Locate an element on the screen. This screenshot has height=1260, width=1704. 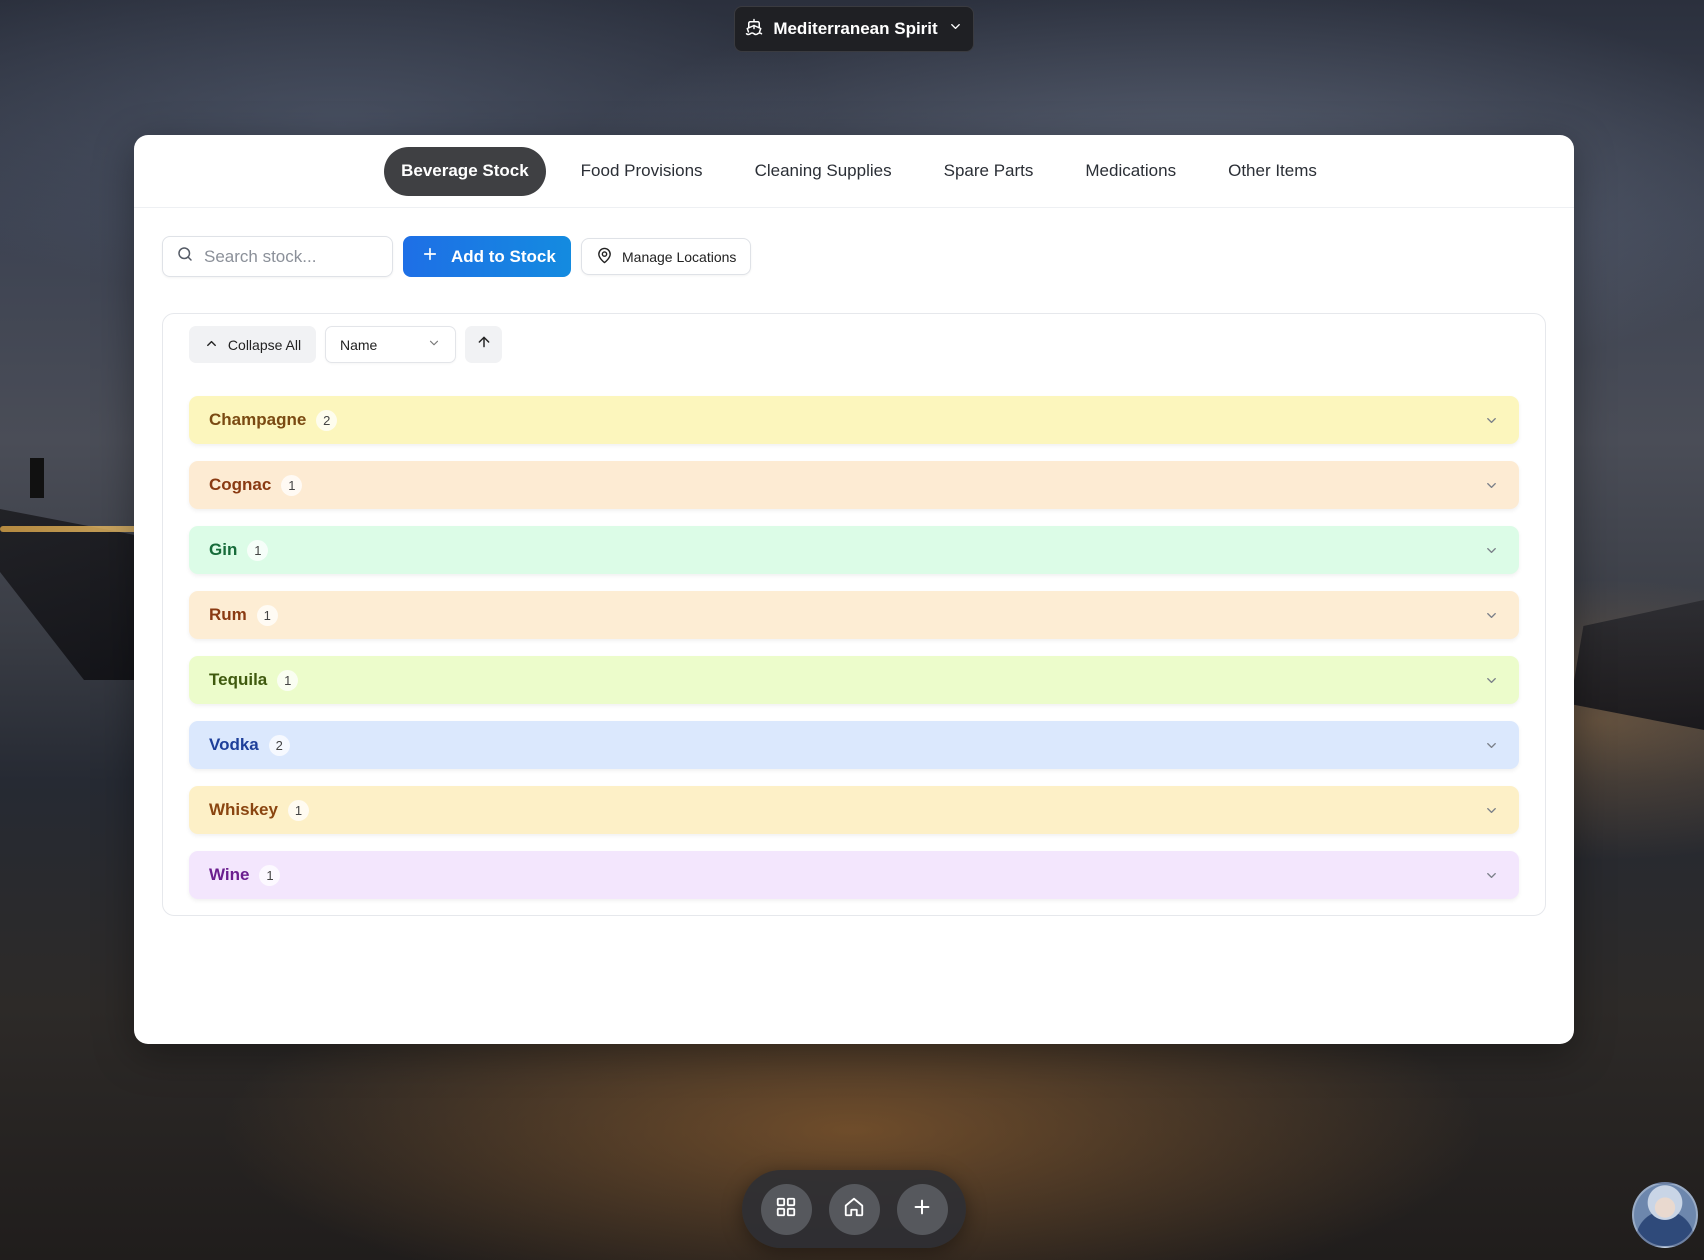
category-row-gin: Gin 1 is located at coordinates (854, 550).